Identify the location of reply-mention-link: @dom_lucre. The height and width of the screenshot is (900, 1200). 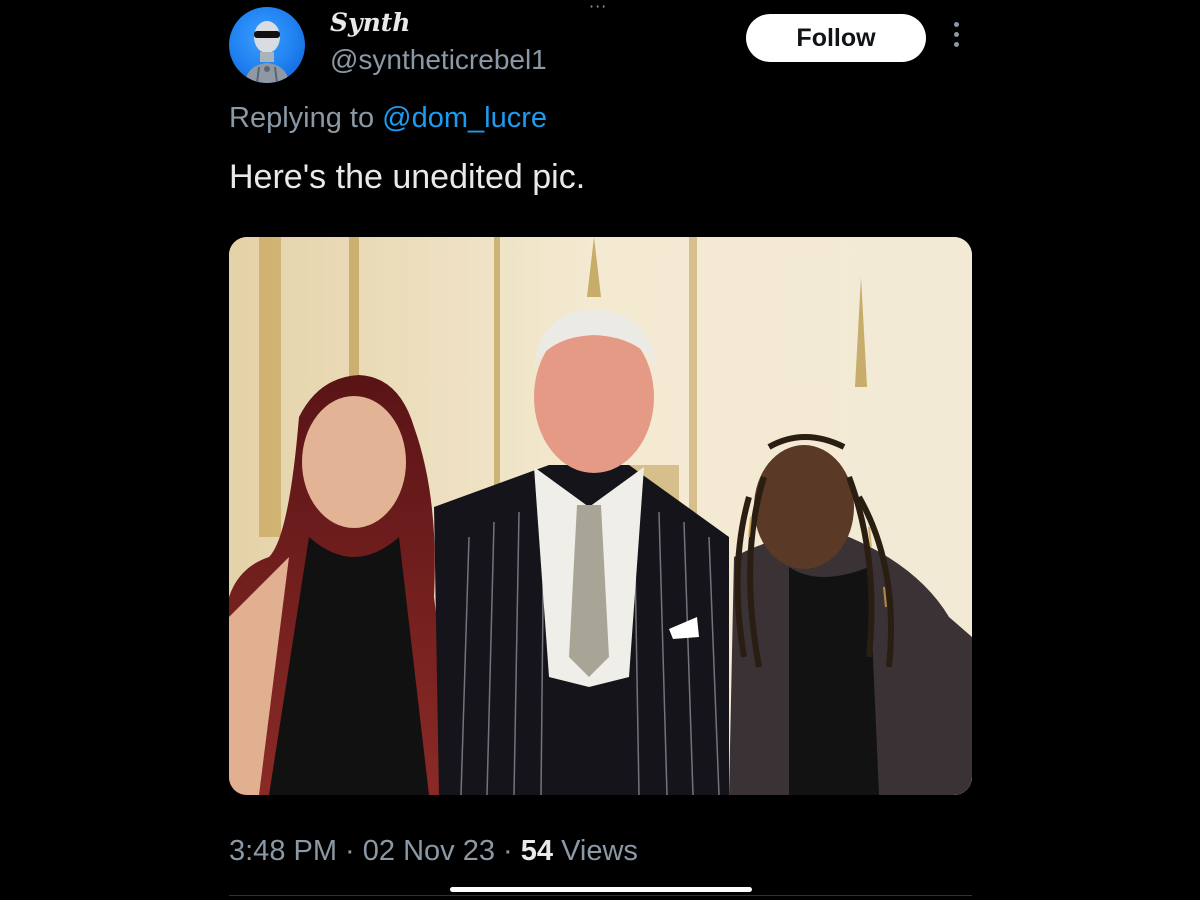
(464, 118).